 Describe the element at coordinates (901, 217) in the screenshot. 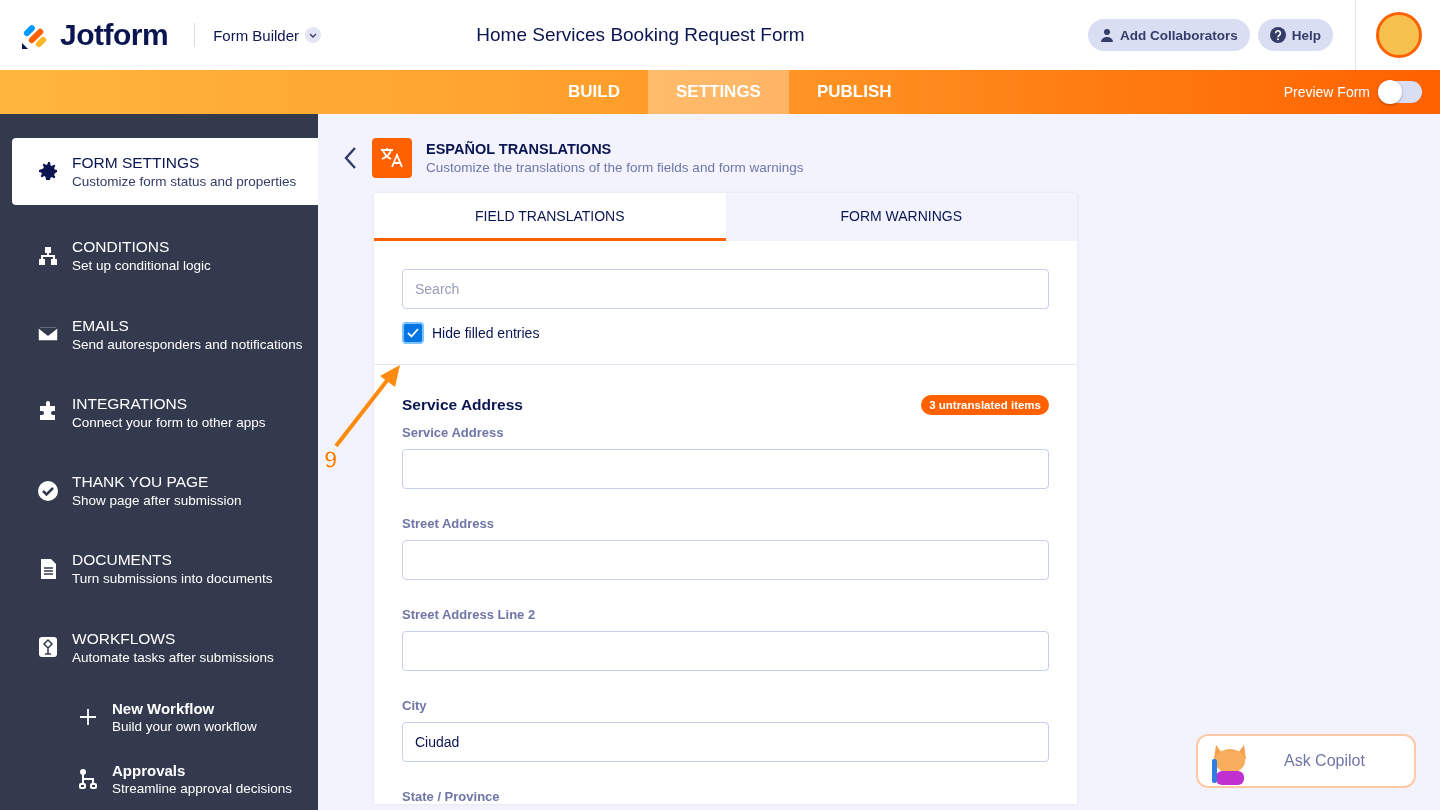

I see `translation-tab: FORM WARNINGS` at that location.